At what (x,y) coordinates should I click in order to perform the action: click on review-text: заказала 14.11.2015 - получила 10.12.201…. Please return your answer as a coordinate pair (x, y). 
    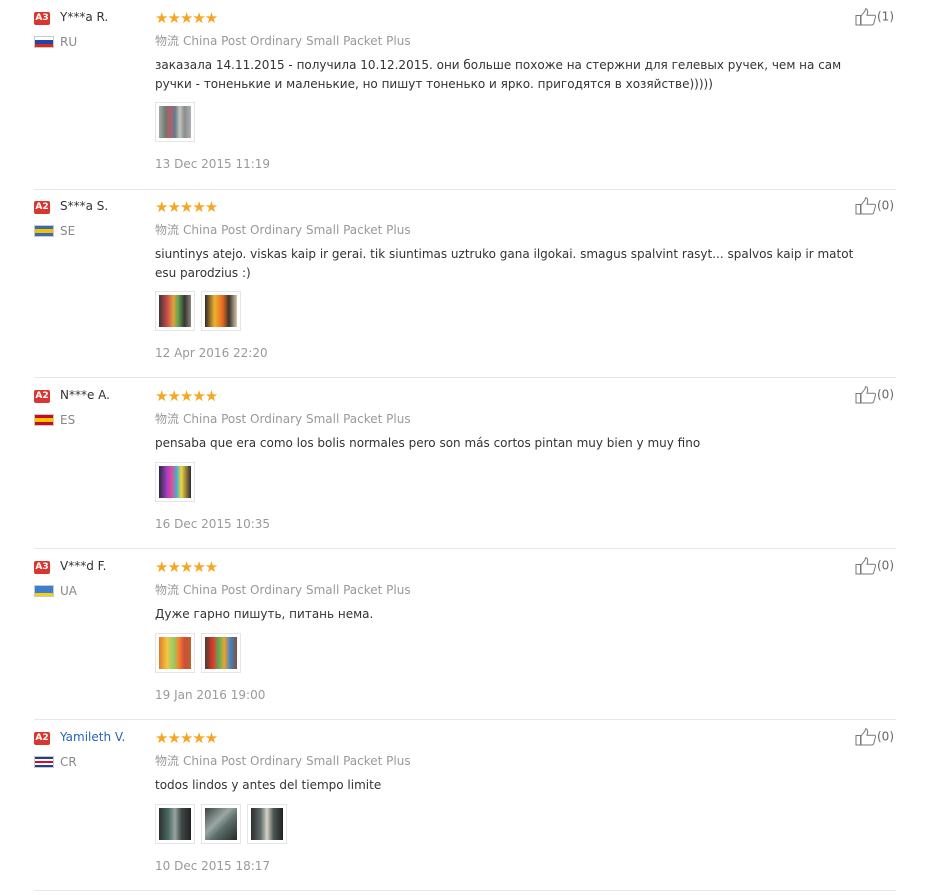
    Looking at the image, I should click on (498, 74).